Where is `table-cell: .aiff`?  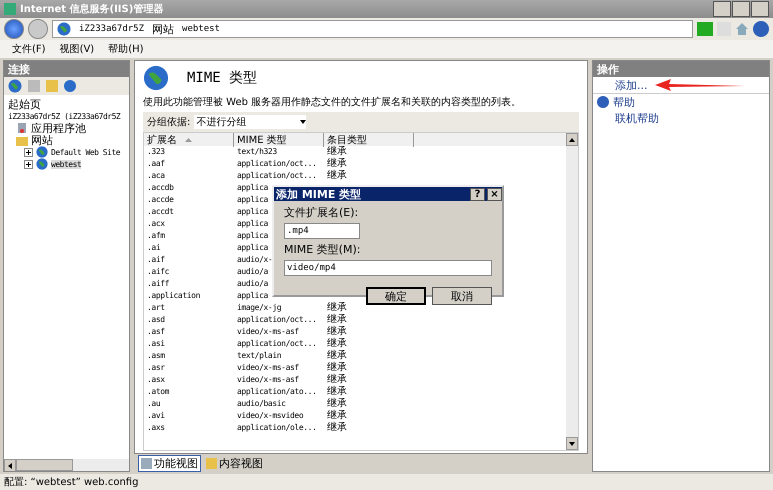 table-cell: .aiff is located at coordinates (158, 284).